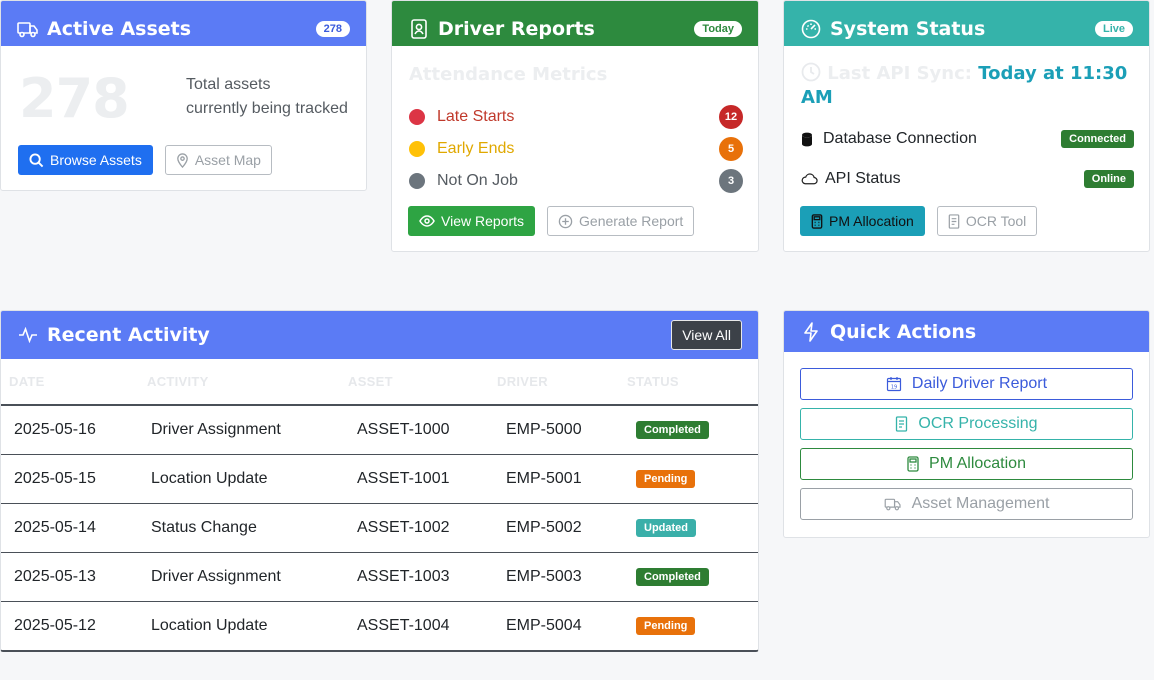 The height and width of the screenshot is (680, 1154). I want to click on metric-row: Not On Job 3, so click(576, 181).